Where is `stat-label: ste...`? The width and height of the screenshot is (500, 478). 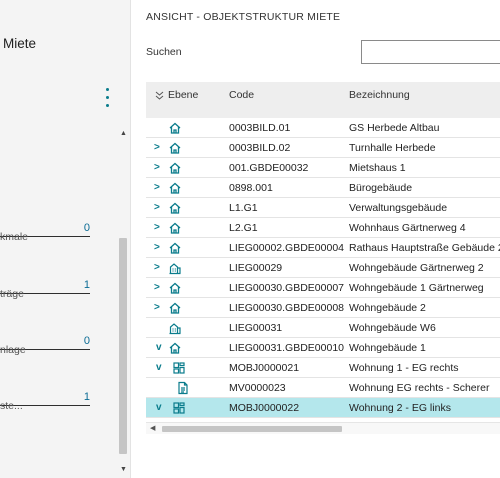
stat-label: ste... is located at coordinates (11, 406).